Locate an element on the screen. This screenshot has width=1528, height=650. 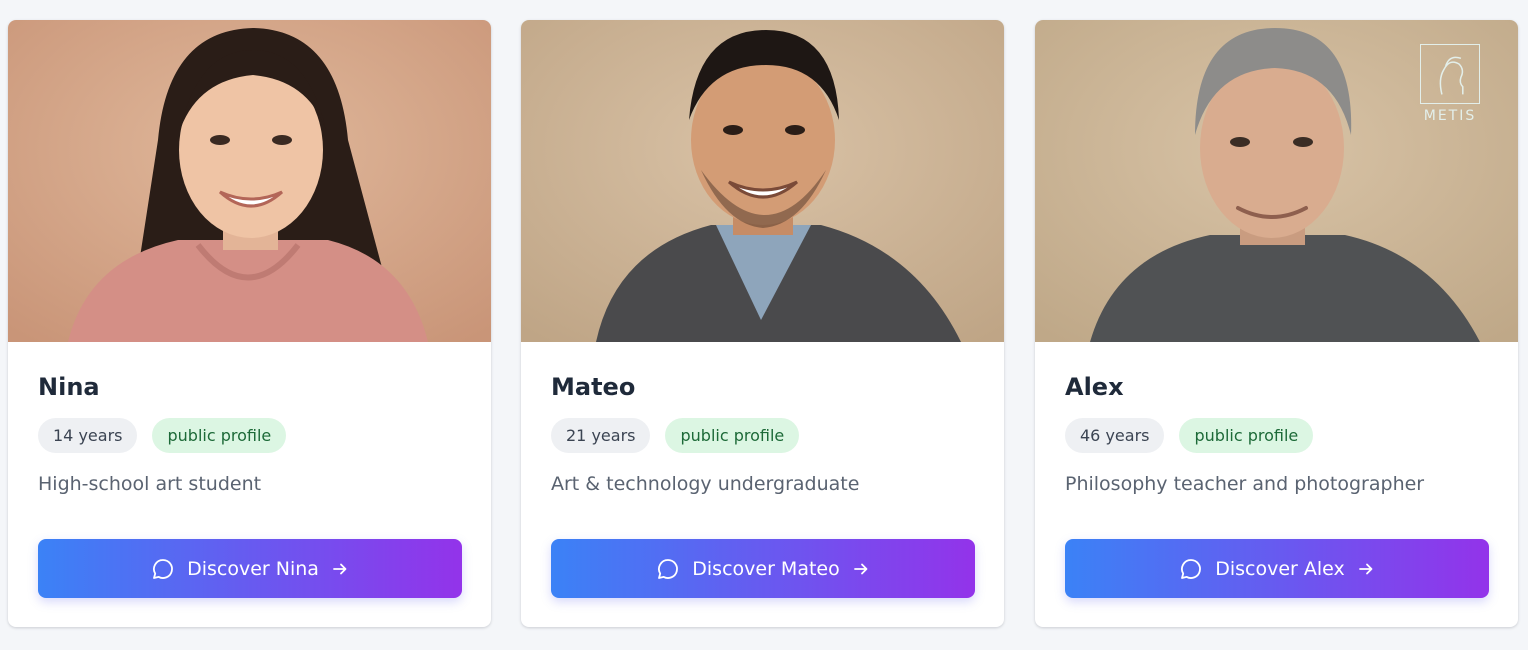
discover-alex-button: Discover Alex is located at coordinates (1277, 568).